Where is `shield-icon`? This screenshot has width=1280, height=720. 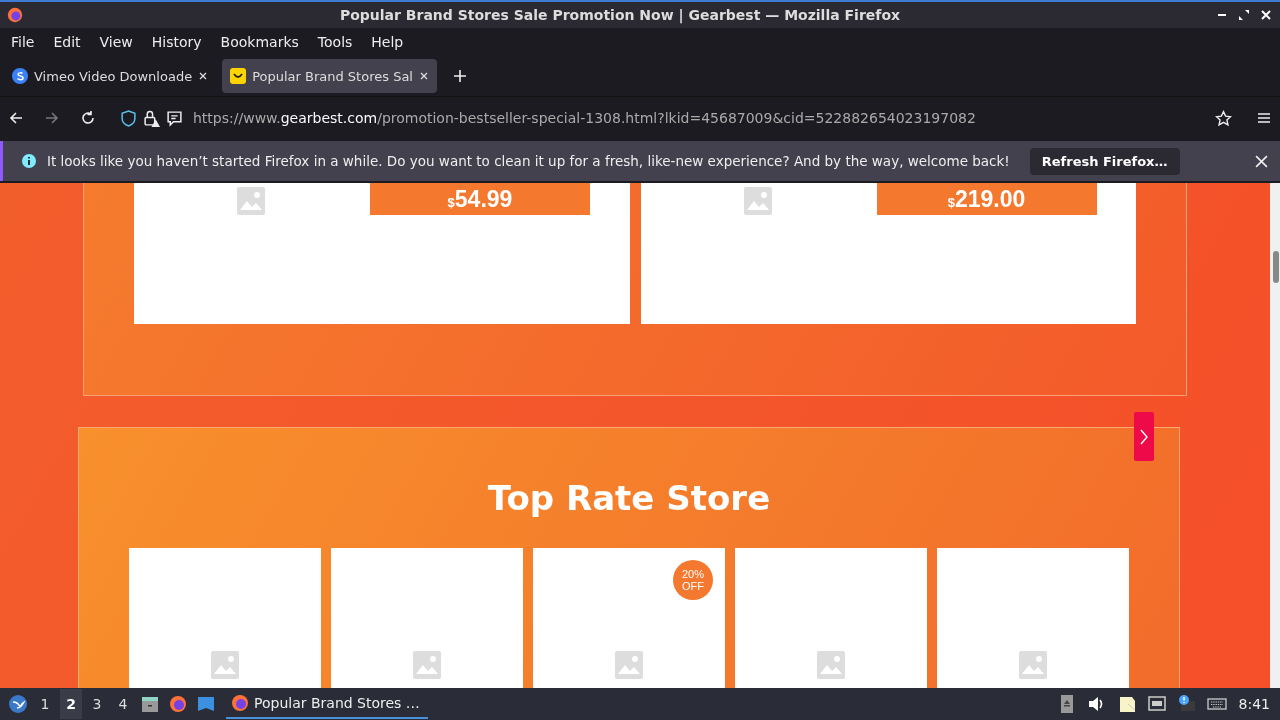 shield-icon is located at coordinates (128, 118).